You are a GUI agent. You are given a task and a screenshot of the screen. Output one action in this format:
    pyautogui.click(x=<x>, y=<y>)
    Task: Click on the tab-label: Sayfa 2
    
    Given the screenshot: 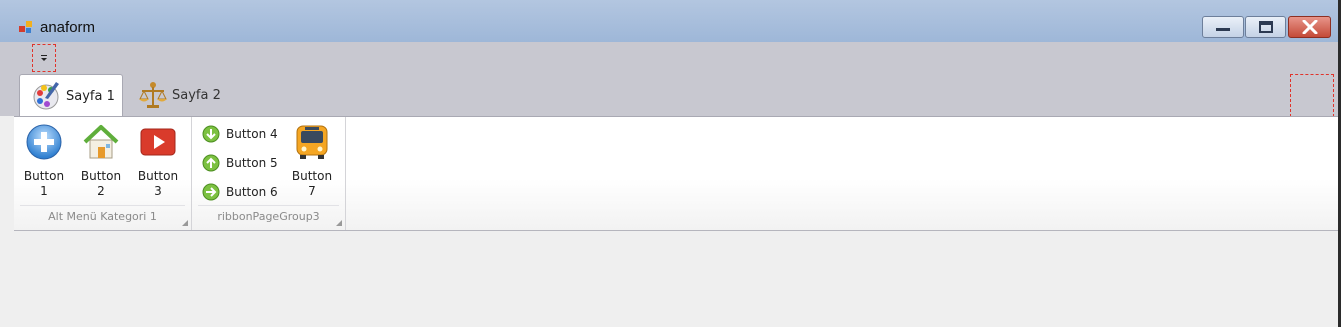 What is the action you would take?
    pyautogui.click(x=196, y=95)
    